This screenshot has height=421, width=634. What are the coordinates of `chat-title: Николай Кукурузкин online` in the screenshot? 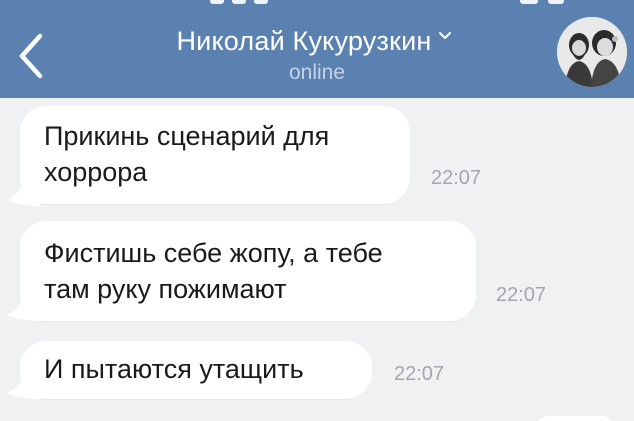 It's located at (317, 55).